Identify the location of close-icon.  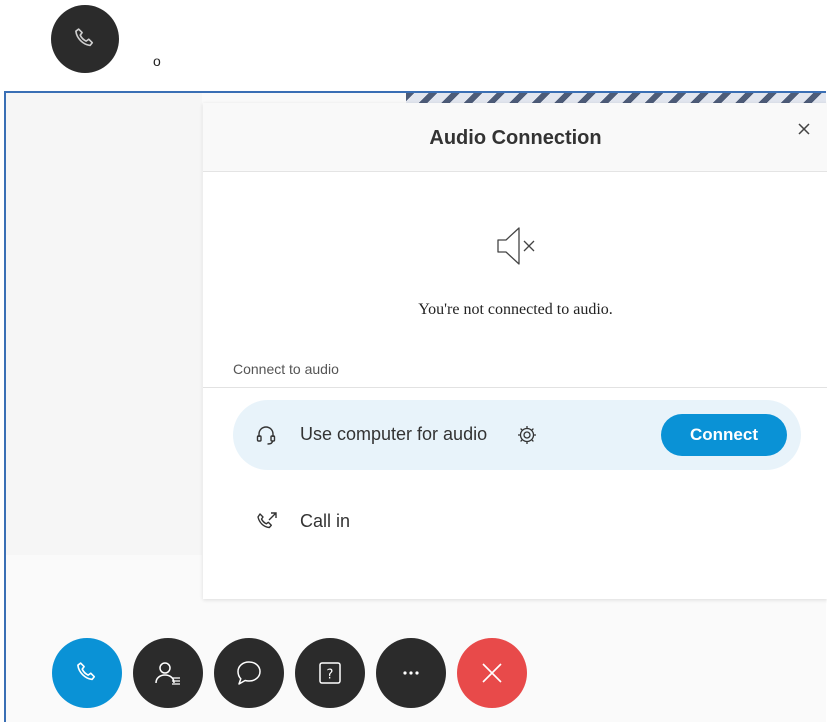
(804, 129).